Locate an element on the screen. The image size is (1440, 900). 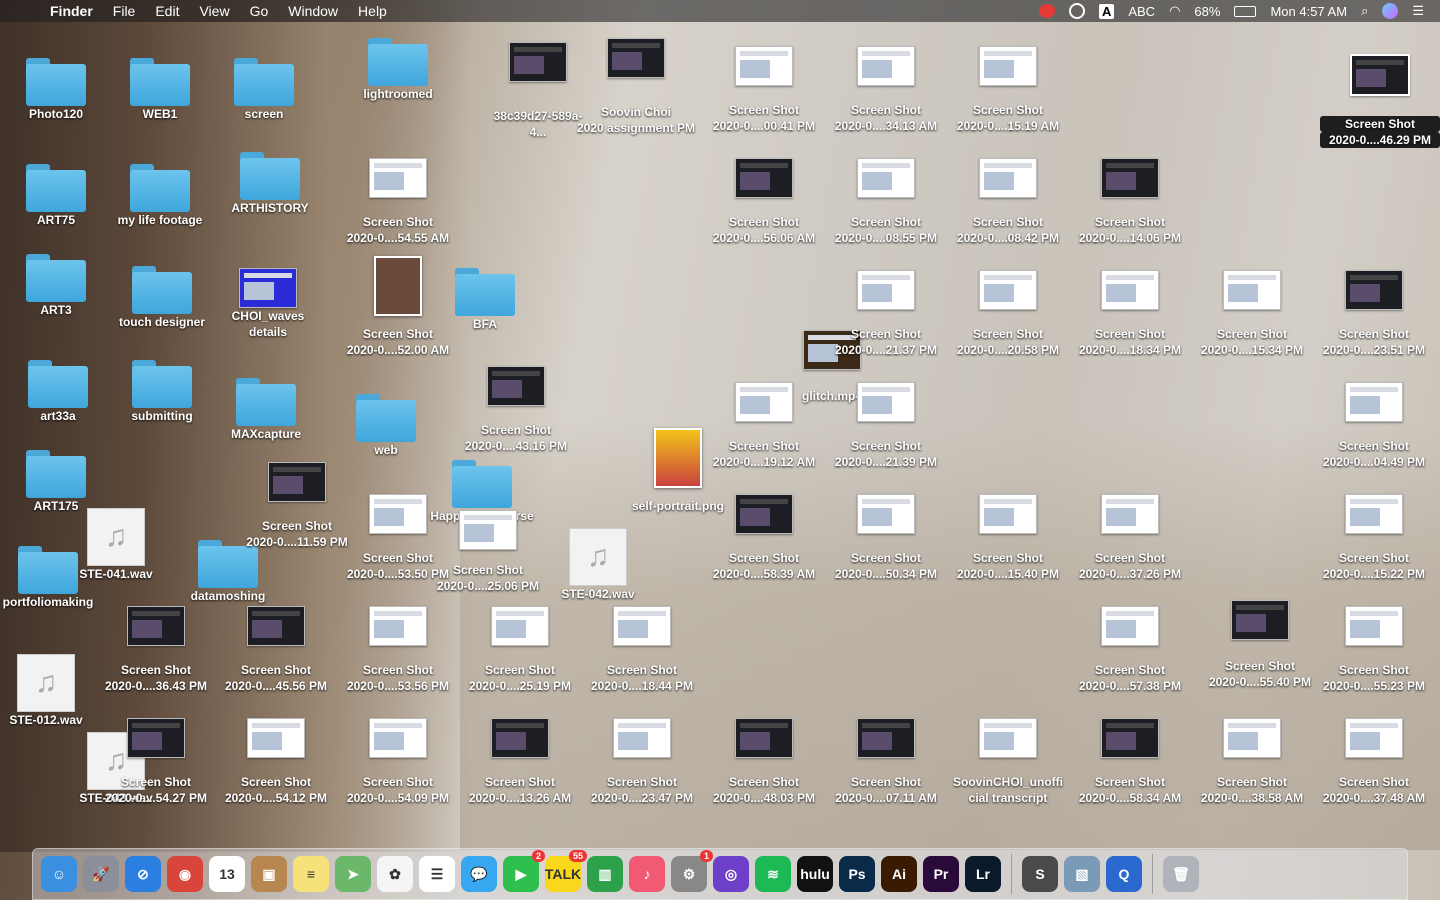
file-item: ♫ STE-041.wav is located at coordinates (116, 545).